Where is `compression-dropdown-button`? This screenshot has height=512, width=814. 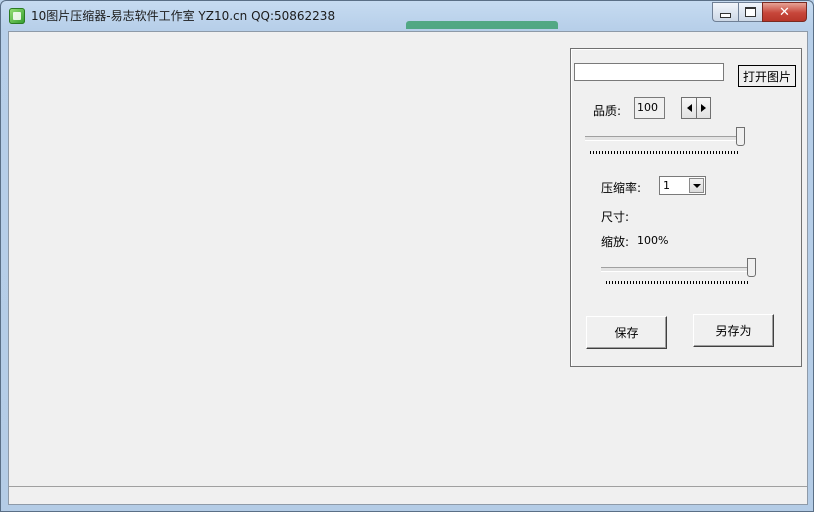
compression-dropdown-button is located at coordinates (696, 185).